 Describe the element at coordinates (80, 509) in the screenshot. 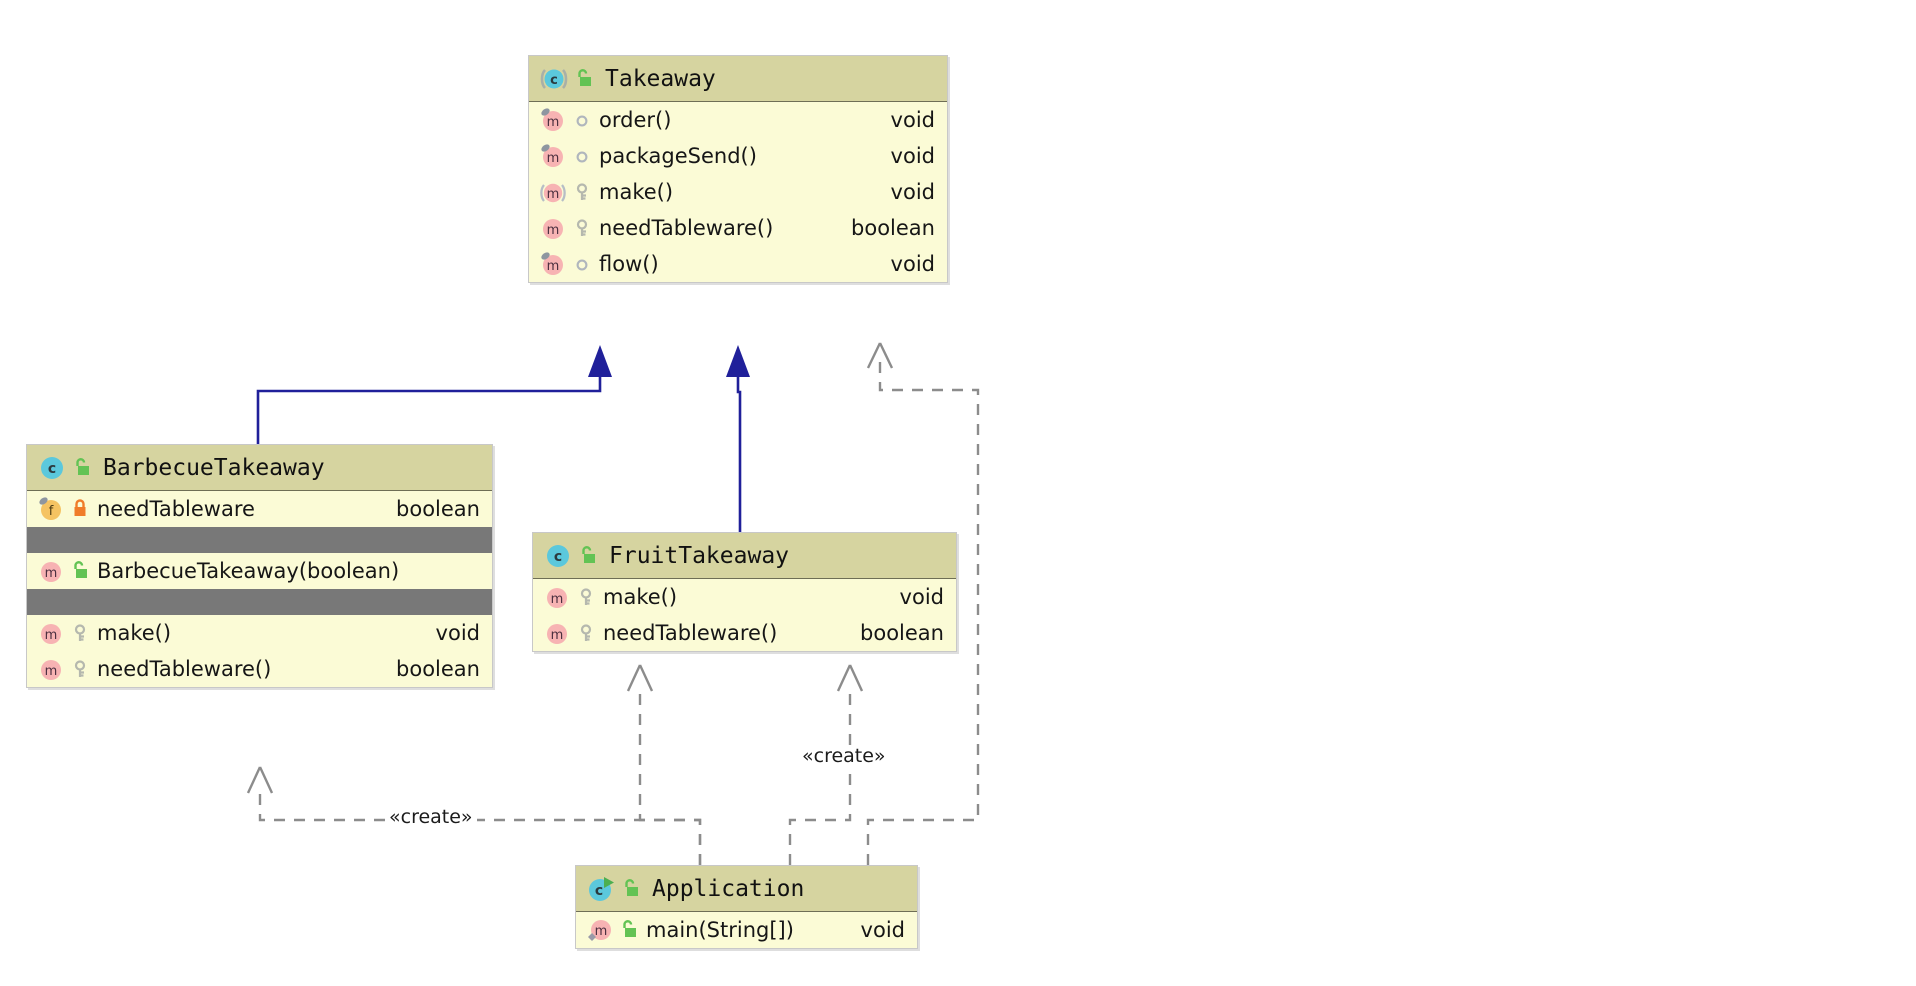

I see `private-lock-icon` at that location.